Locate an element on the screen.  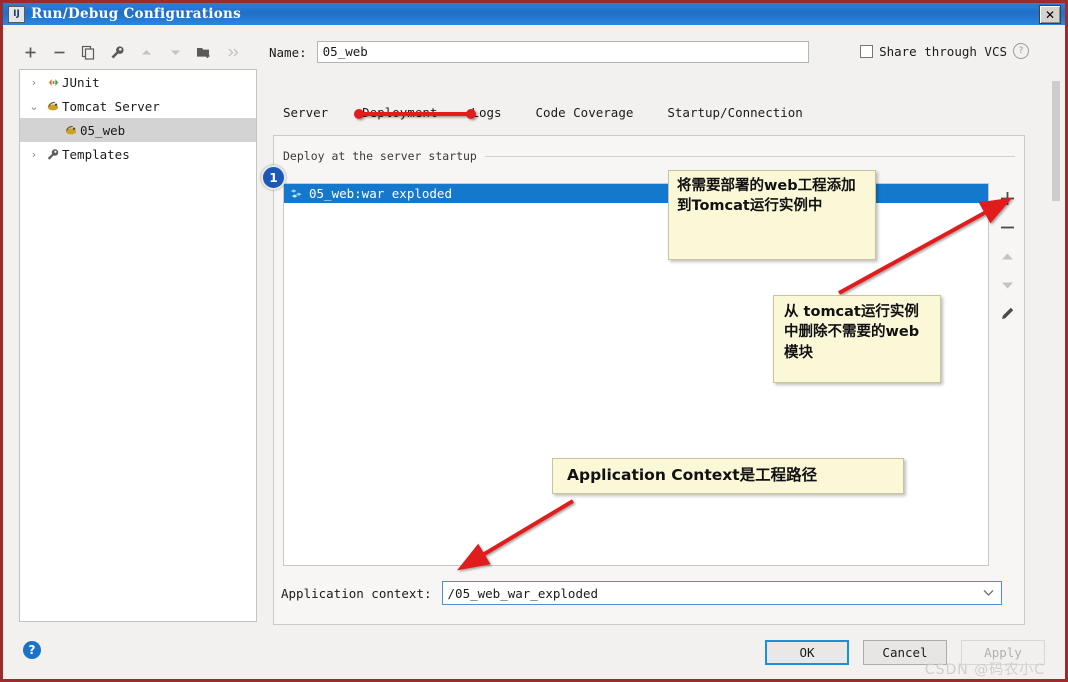
application-context-label: Application context: is located at coordinates (356, 593).